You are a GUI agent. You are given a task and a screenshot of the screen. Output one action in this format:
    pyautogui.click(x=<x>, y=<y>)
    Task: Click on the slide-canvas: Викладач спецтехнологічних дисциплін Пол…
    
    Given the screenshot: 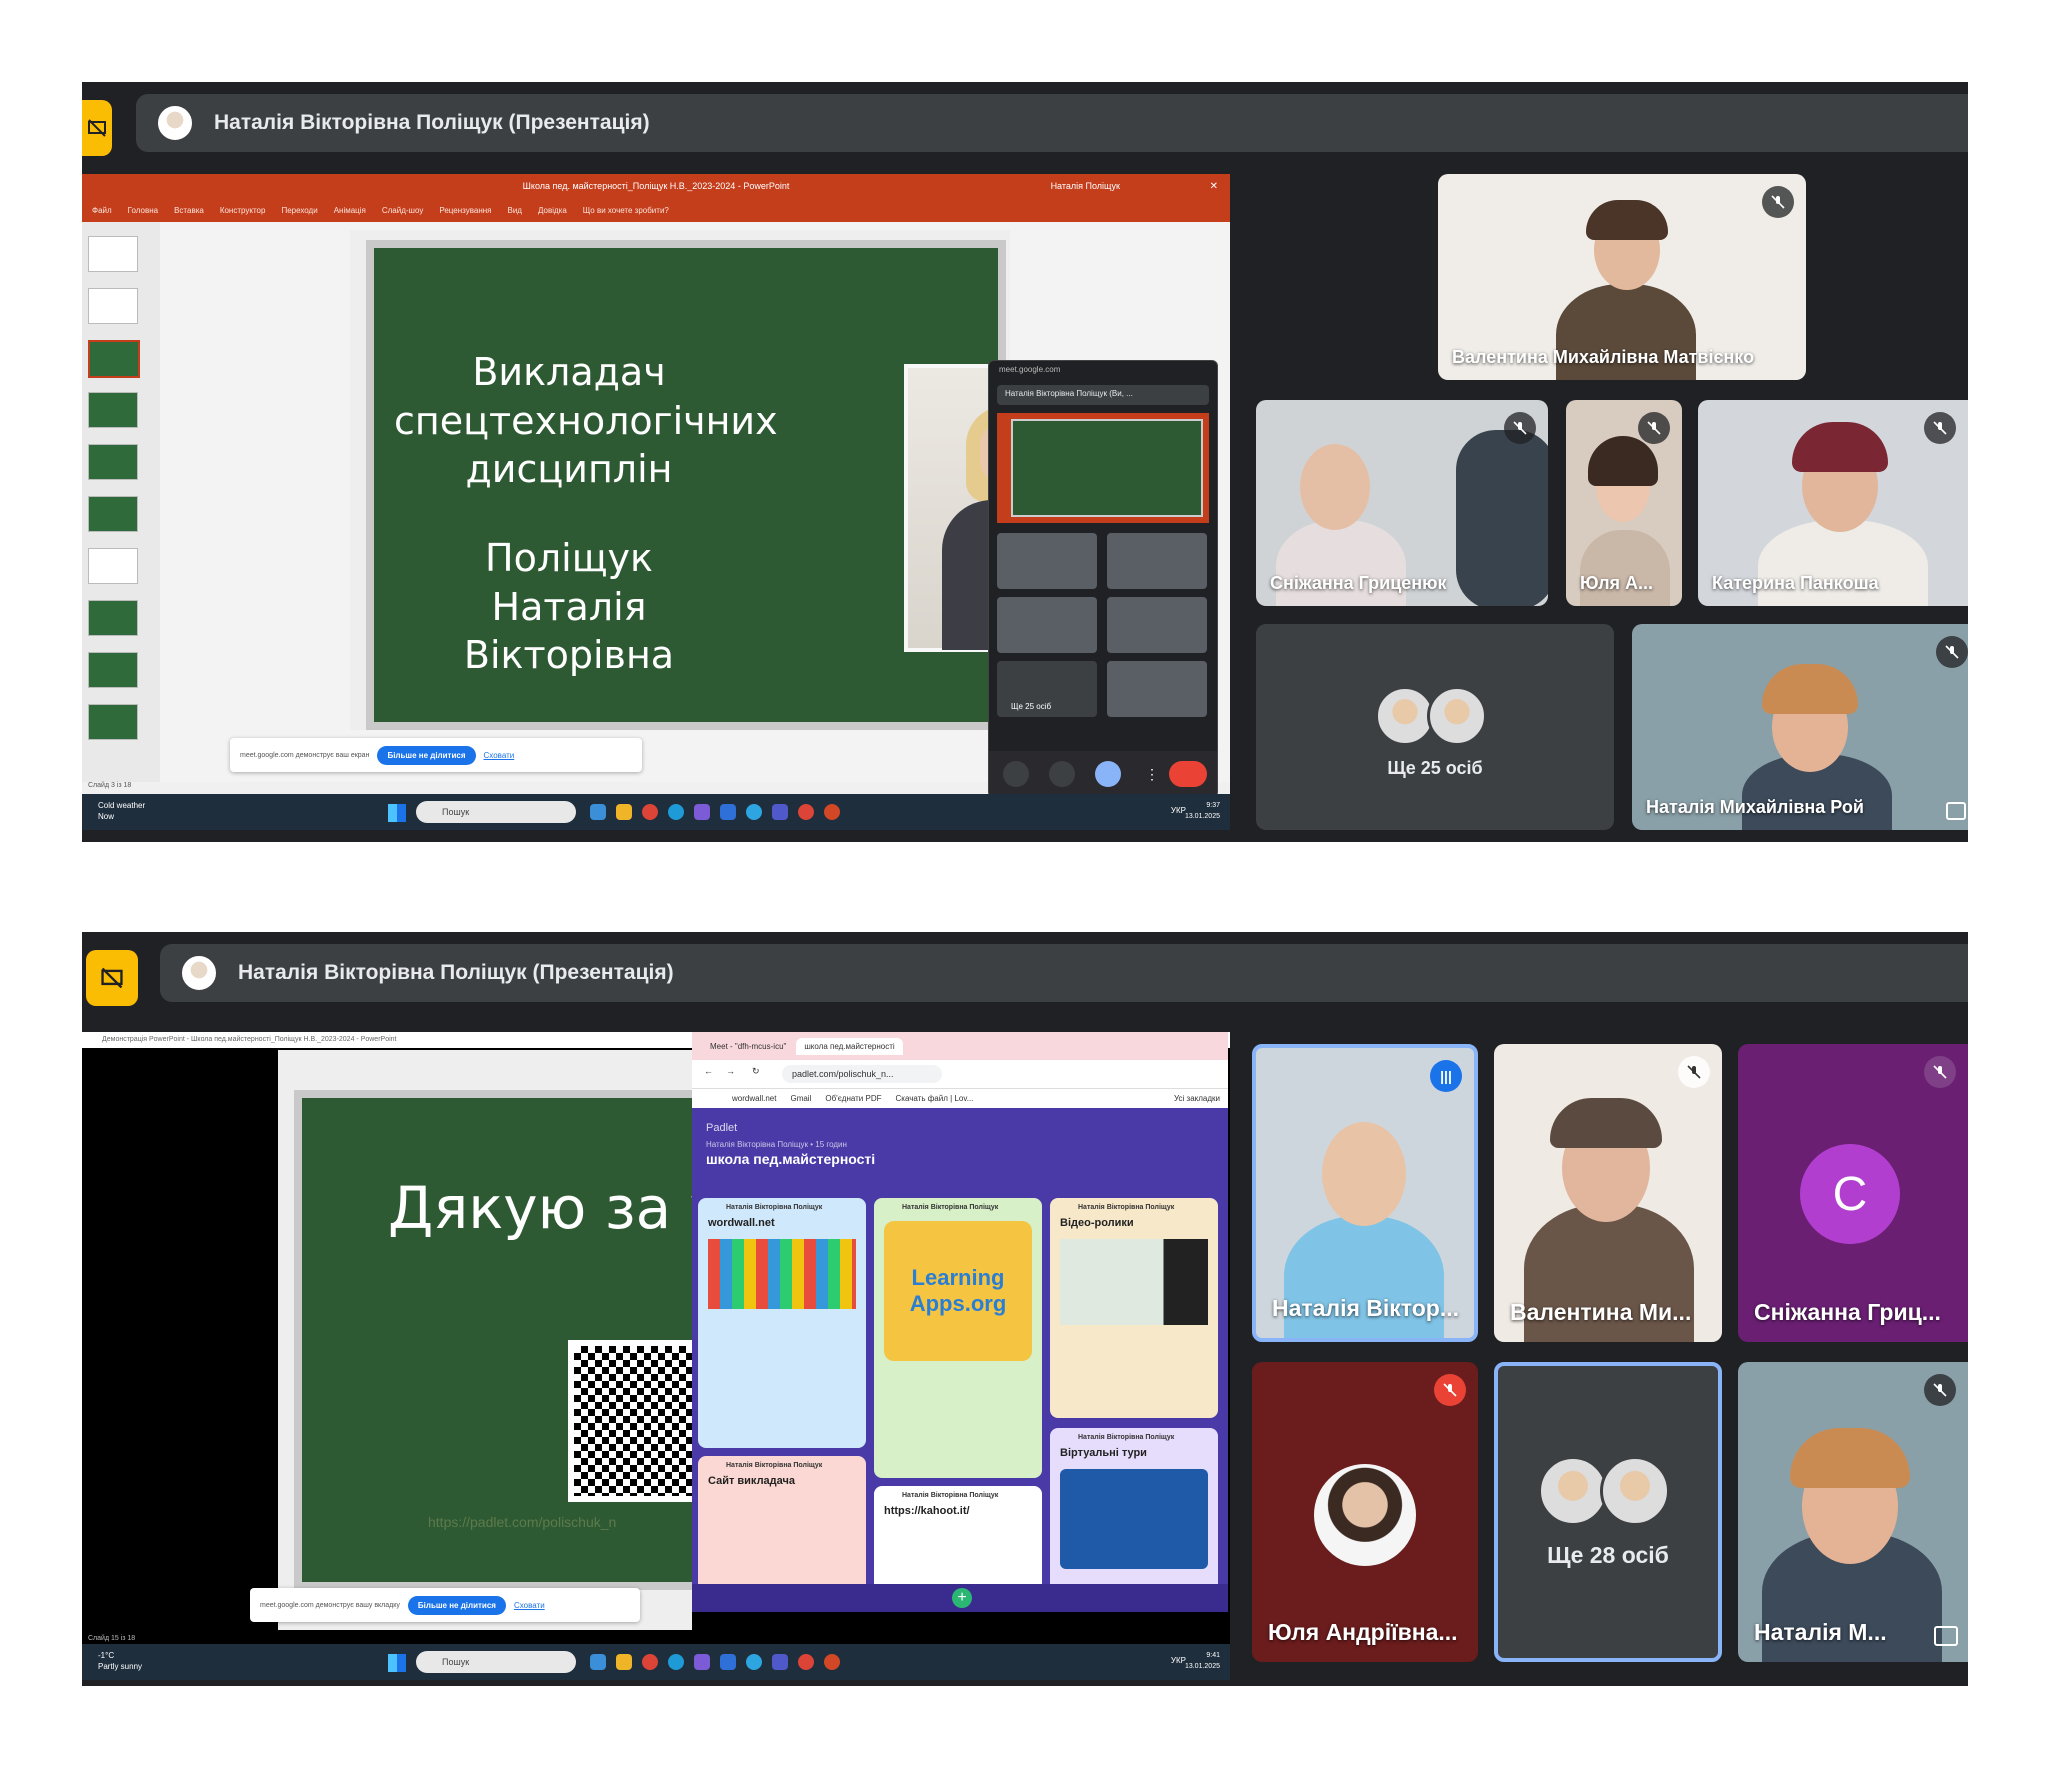 What is the action you would take?
    pyautogui.click(x=729, y=480)
    